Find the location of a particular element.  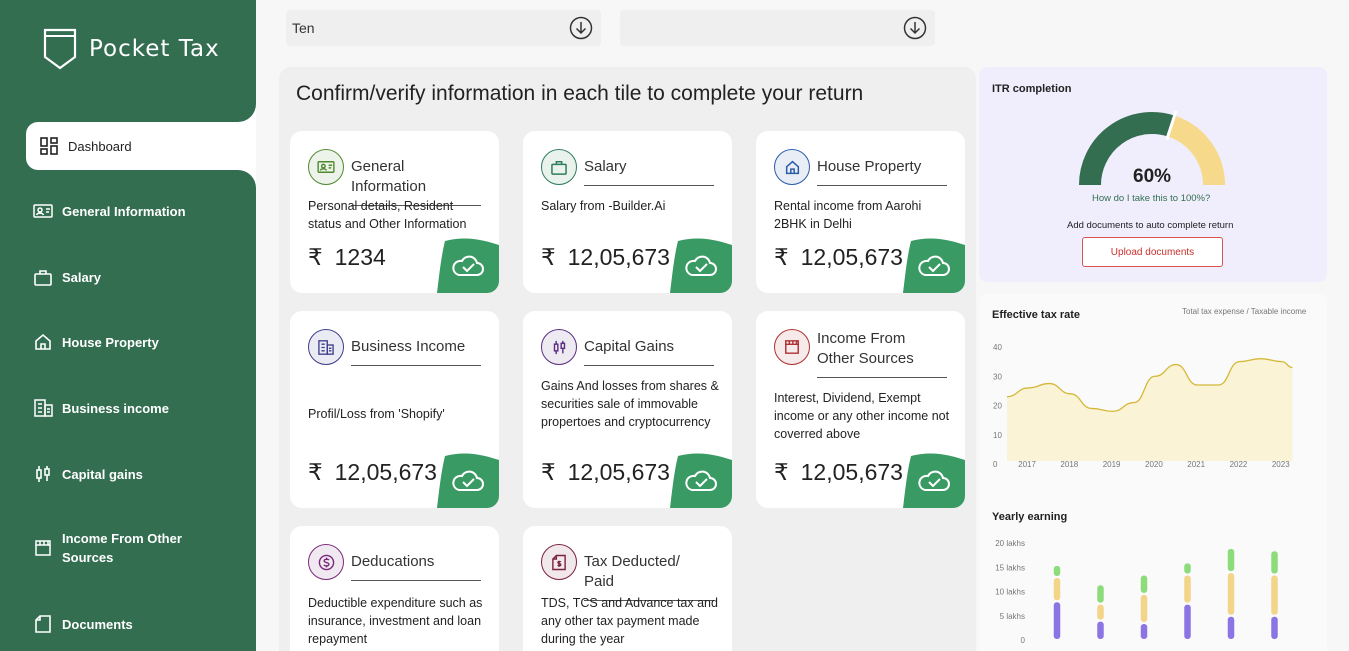

yearly-earning-chart: 0 5 lakhs 10 lakhs 15 lakhs 20 lakhs is located at coordinates (1136, 592).